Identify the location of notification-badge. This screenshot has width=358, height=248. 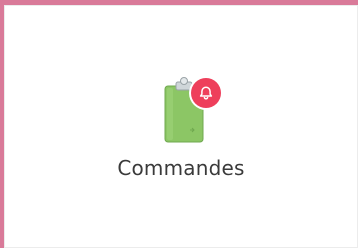
(206, 93).